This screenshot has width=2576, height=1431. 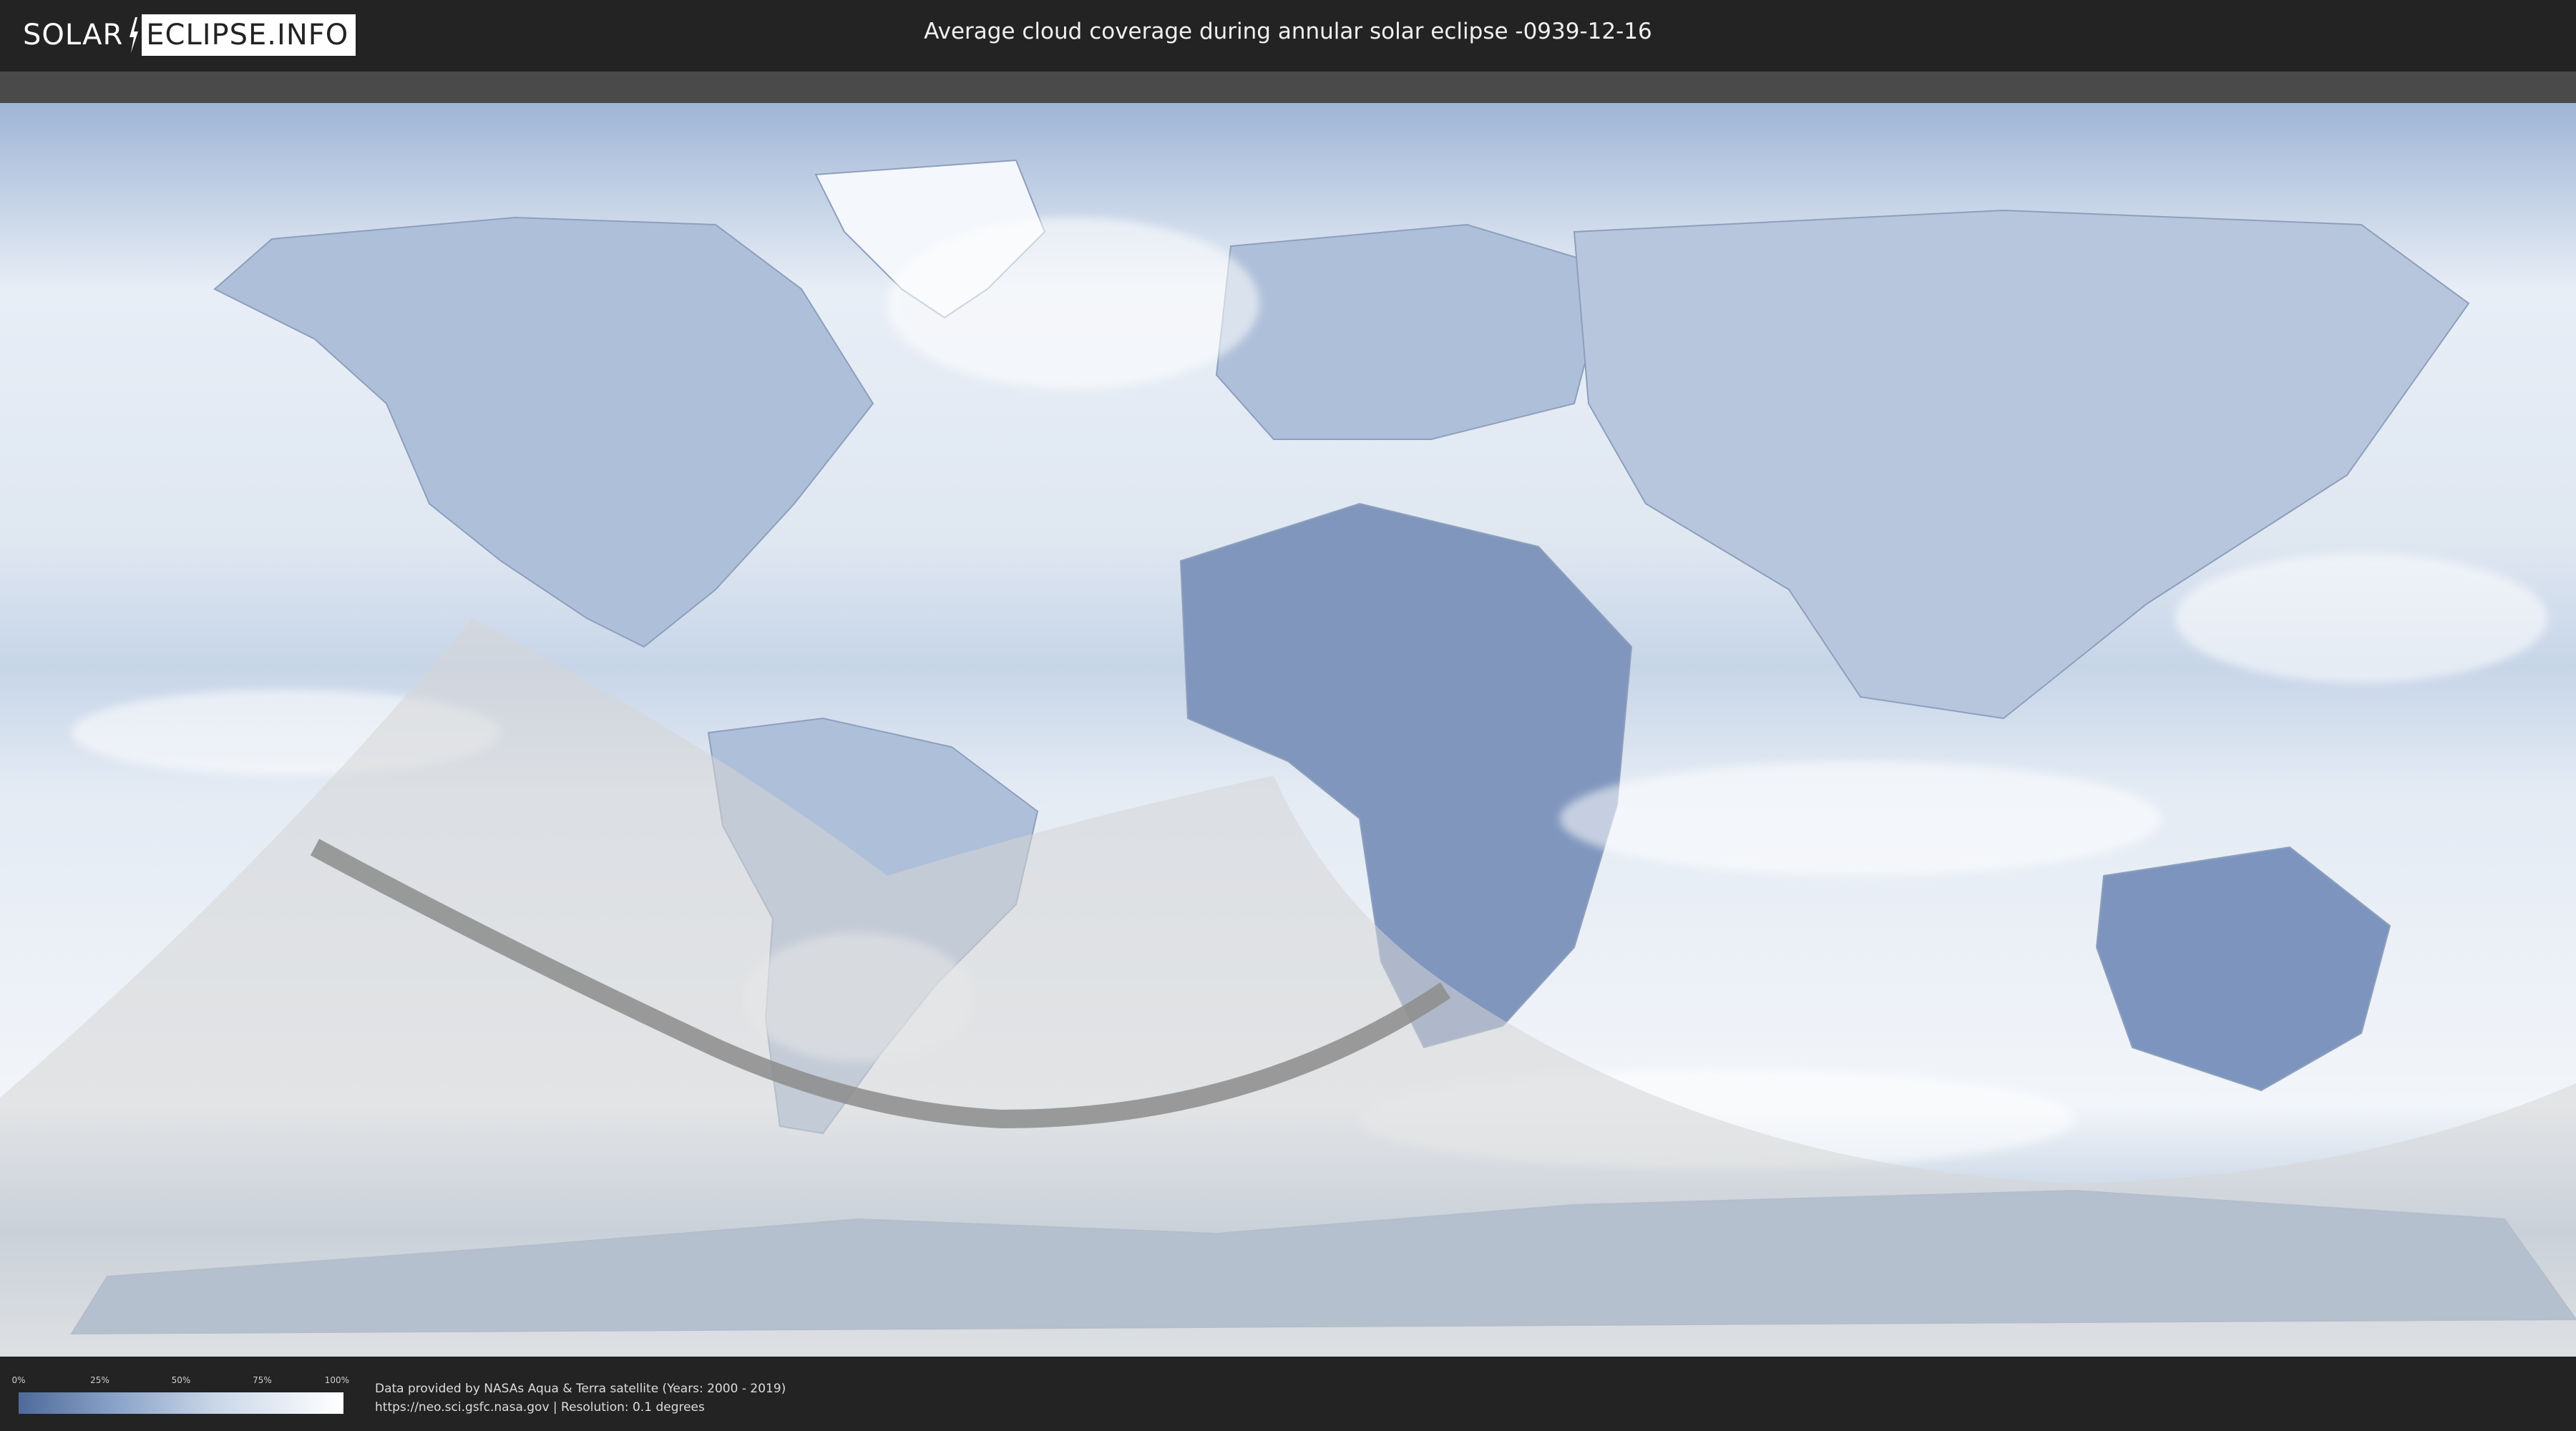 I want to click on legend-tick-labels: 0% 25% 50% 75% 100%, so click(x=180, y=1381).